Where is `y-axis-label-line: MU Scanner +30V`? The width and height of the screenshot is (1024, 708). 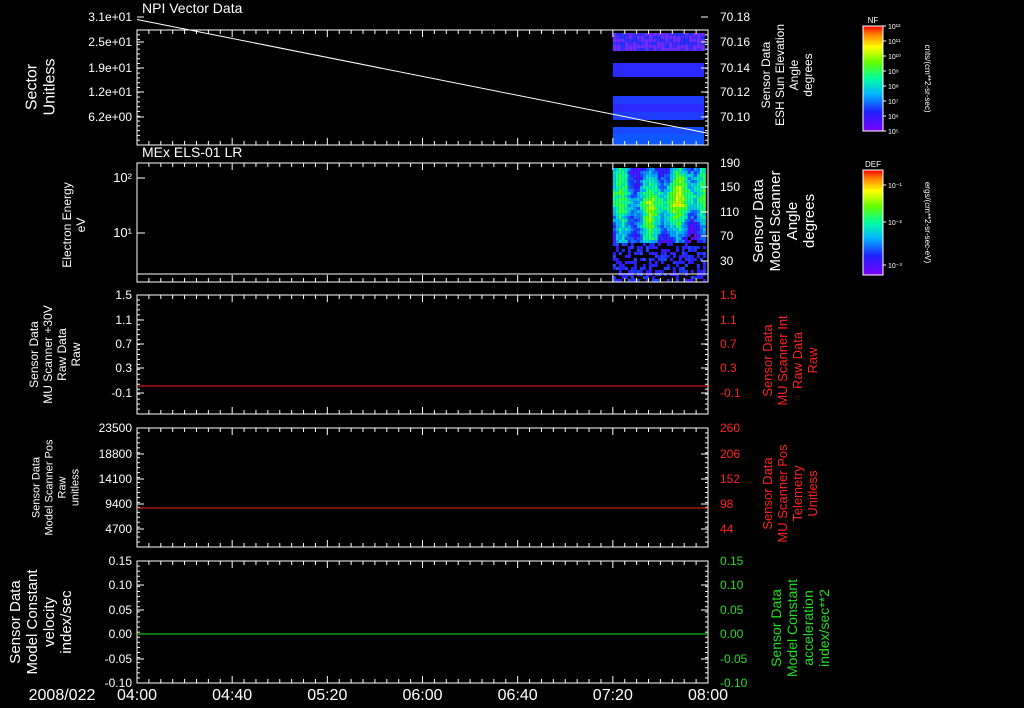
y-axis-label-line: MU Scanner +30V is located at coordinates (48, 354).